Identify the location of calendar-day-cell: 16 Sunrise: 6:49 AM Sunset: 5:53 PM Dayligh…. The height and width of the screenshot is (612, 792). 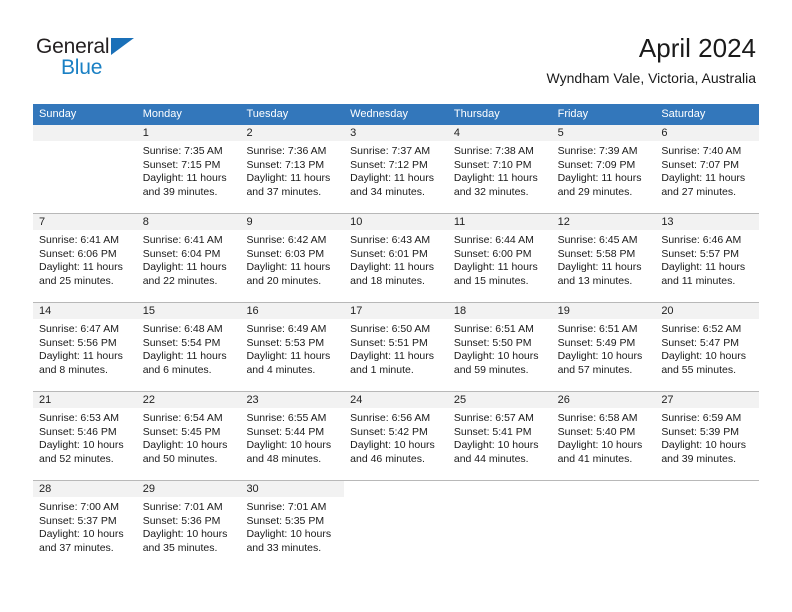
(292, 347).